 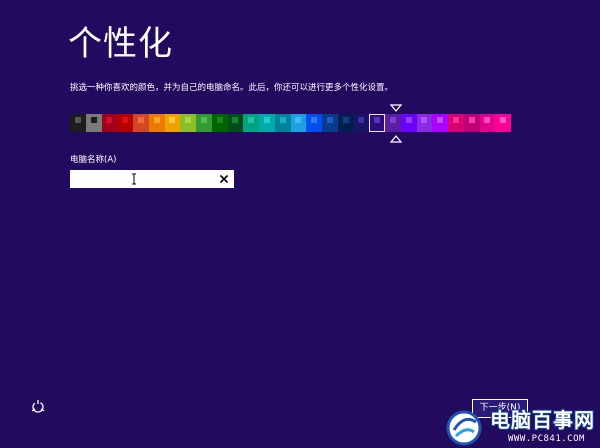 I want to click on color-palette, so click(x=290, y=123).